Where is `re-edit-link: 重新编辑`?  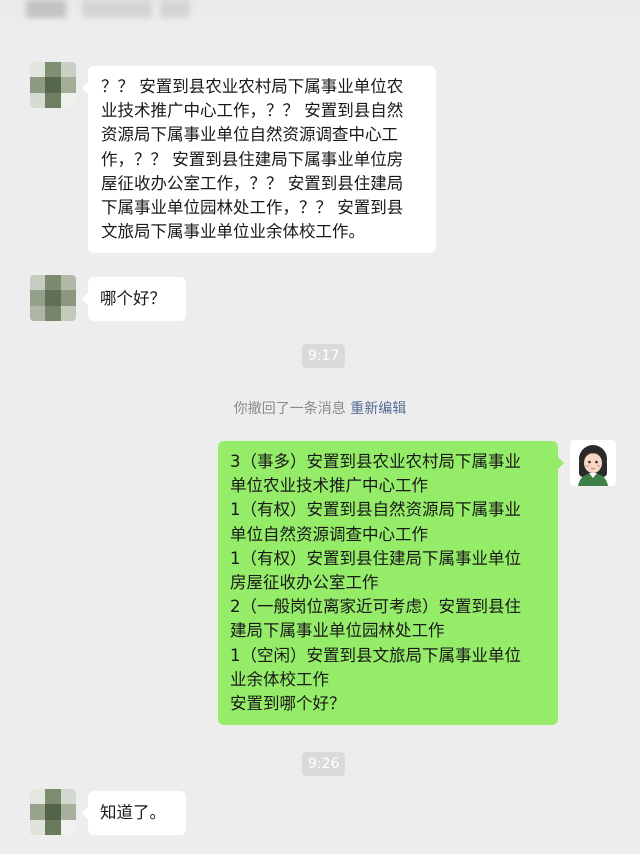 re-edit-link: 重新编辑 is located at coordinates (378, 409).